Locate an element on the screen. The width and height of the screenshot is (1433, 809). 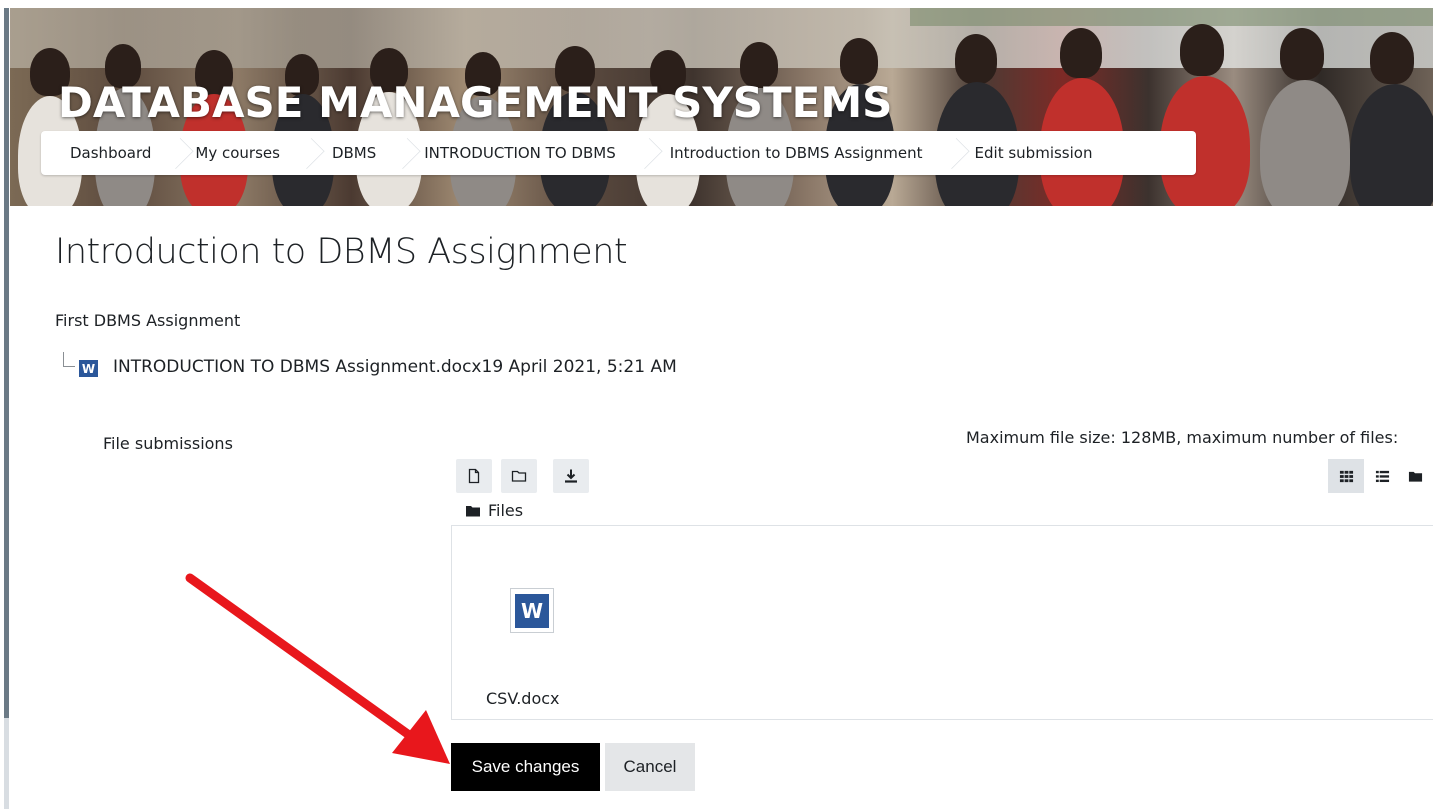
page-title: Introduction to DBMS Assignment is located at coordinates (341, 252).